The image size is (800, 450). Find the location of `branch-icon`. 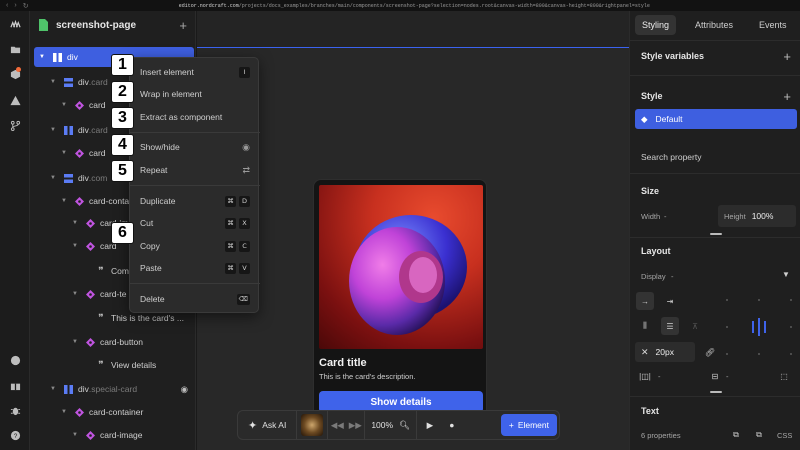

branch-icon is located at coordinates (15, 125).